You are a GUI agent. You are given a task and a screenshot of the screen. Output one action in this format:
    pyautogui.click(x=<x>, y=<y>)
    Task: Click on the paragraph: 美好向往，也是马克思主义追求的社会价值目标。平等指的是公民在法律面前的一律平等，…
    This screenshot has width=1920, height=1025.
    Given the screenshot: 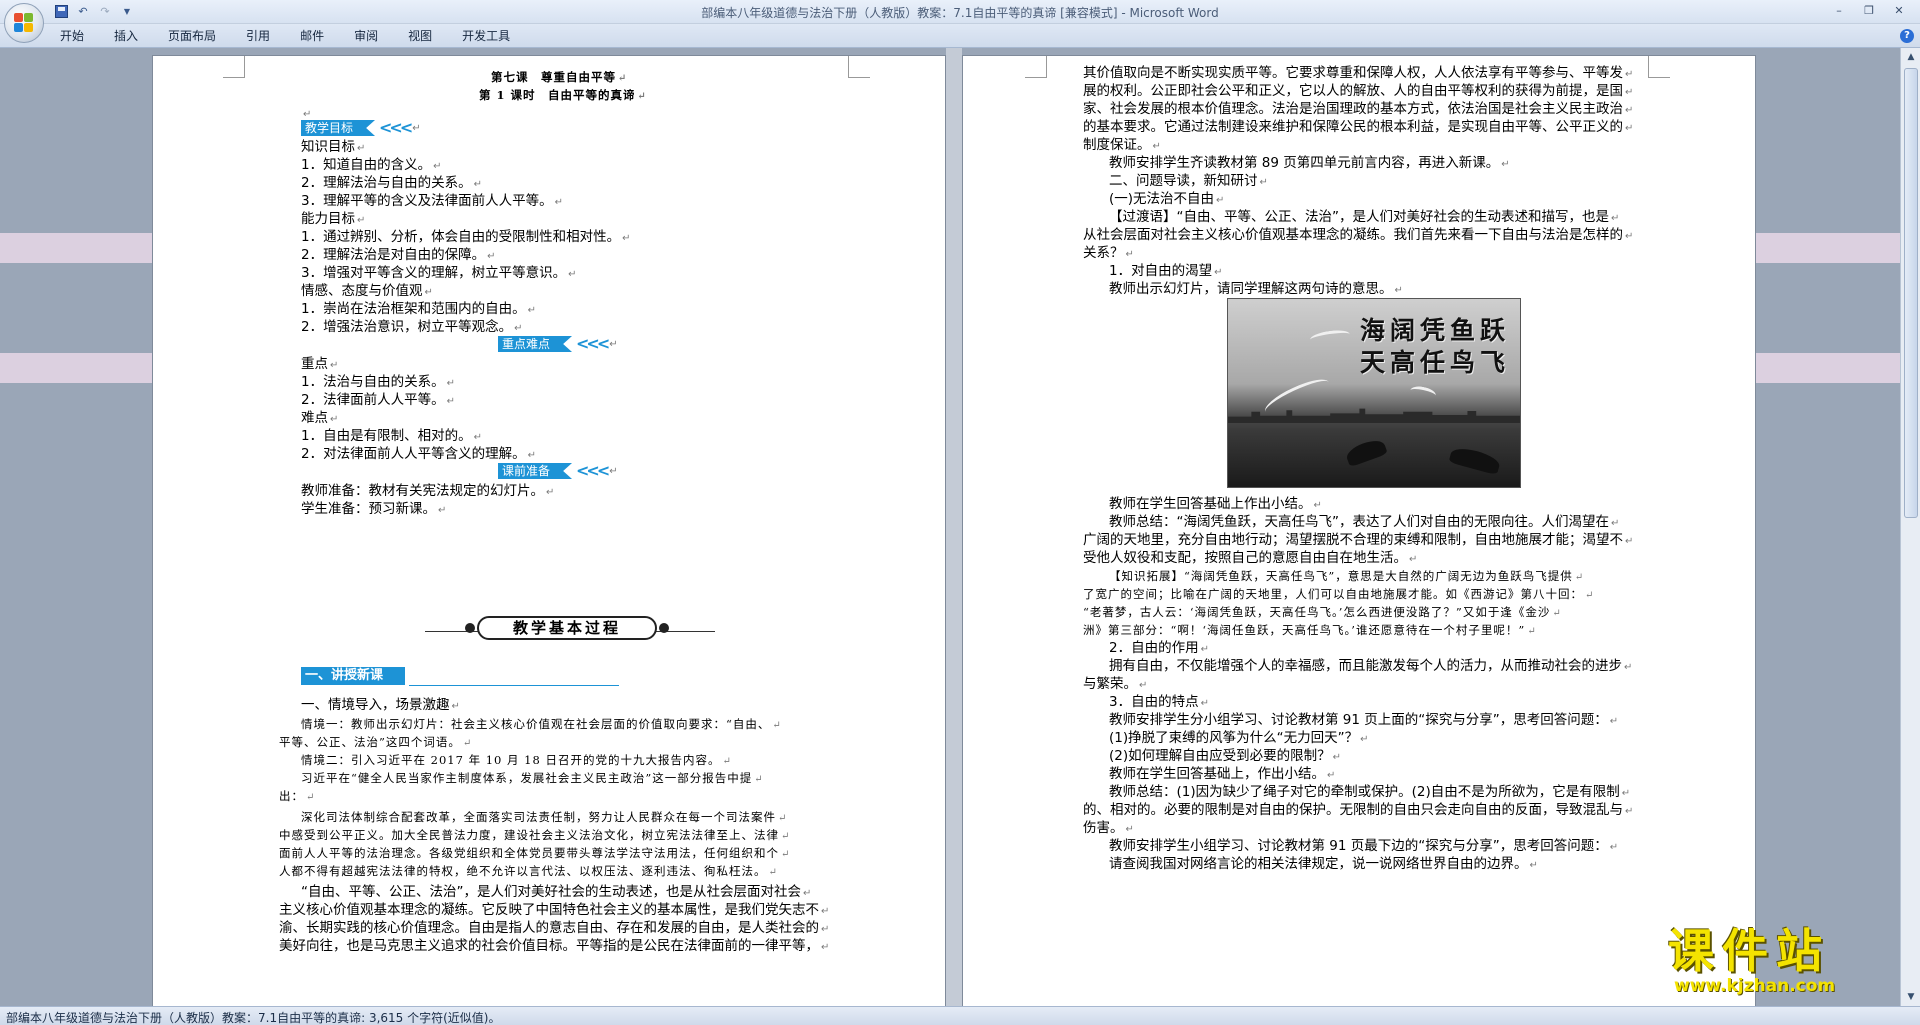 What is the action you would take?
    pyautogui.click(x=554, y=946)
    